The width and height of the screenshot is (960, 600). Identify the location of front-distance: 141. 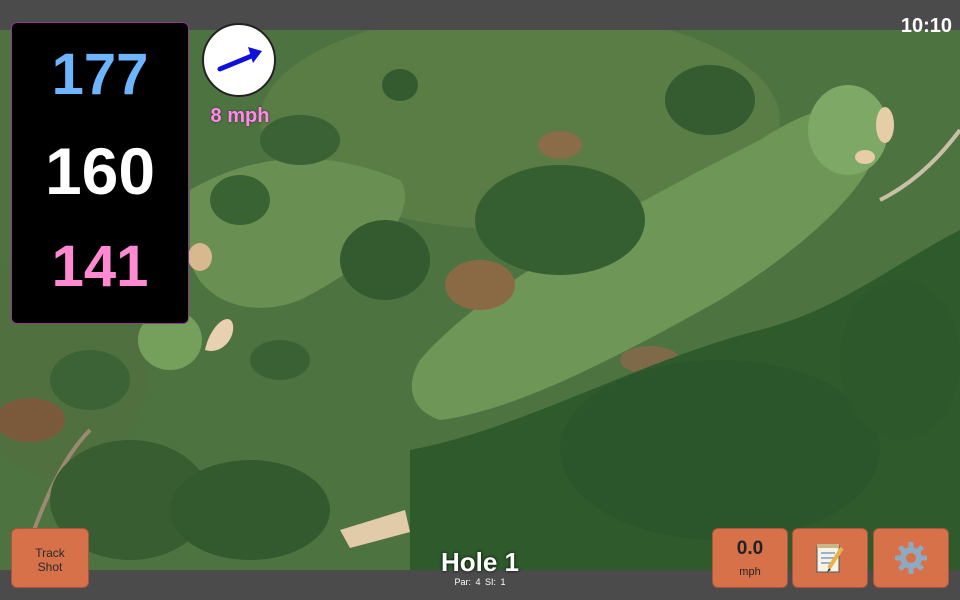
(100, 266).